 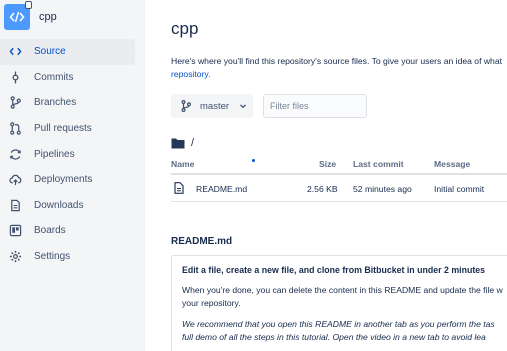 I want to click on repo-header: cpp, so click(x=30, y=15).